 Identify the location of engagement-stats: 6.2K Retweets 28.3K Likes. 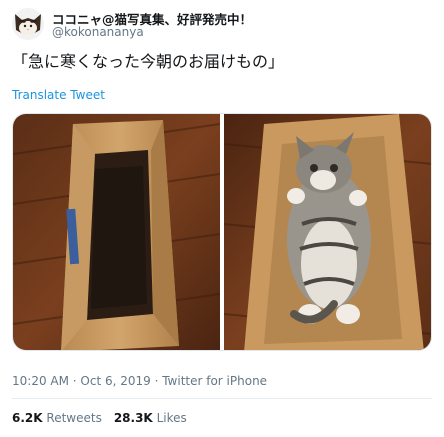
(99, 418).